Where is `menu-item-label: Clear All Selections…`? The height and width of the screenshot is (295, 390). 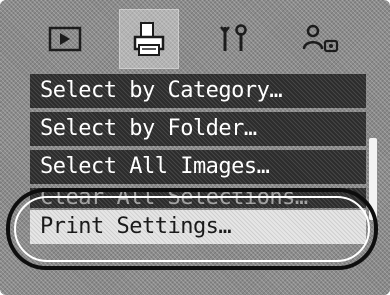
menu-item-label: Clear All Selections… is located at coordinates (174, 198).